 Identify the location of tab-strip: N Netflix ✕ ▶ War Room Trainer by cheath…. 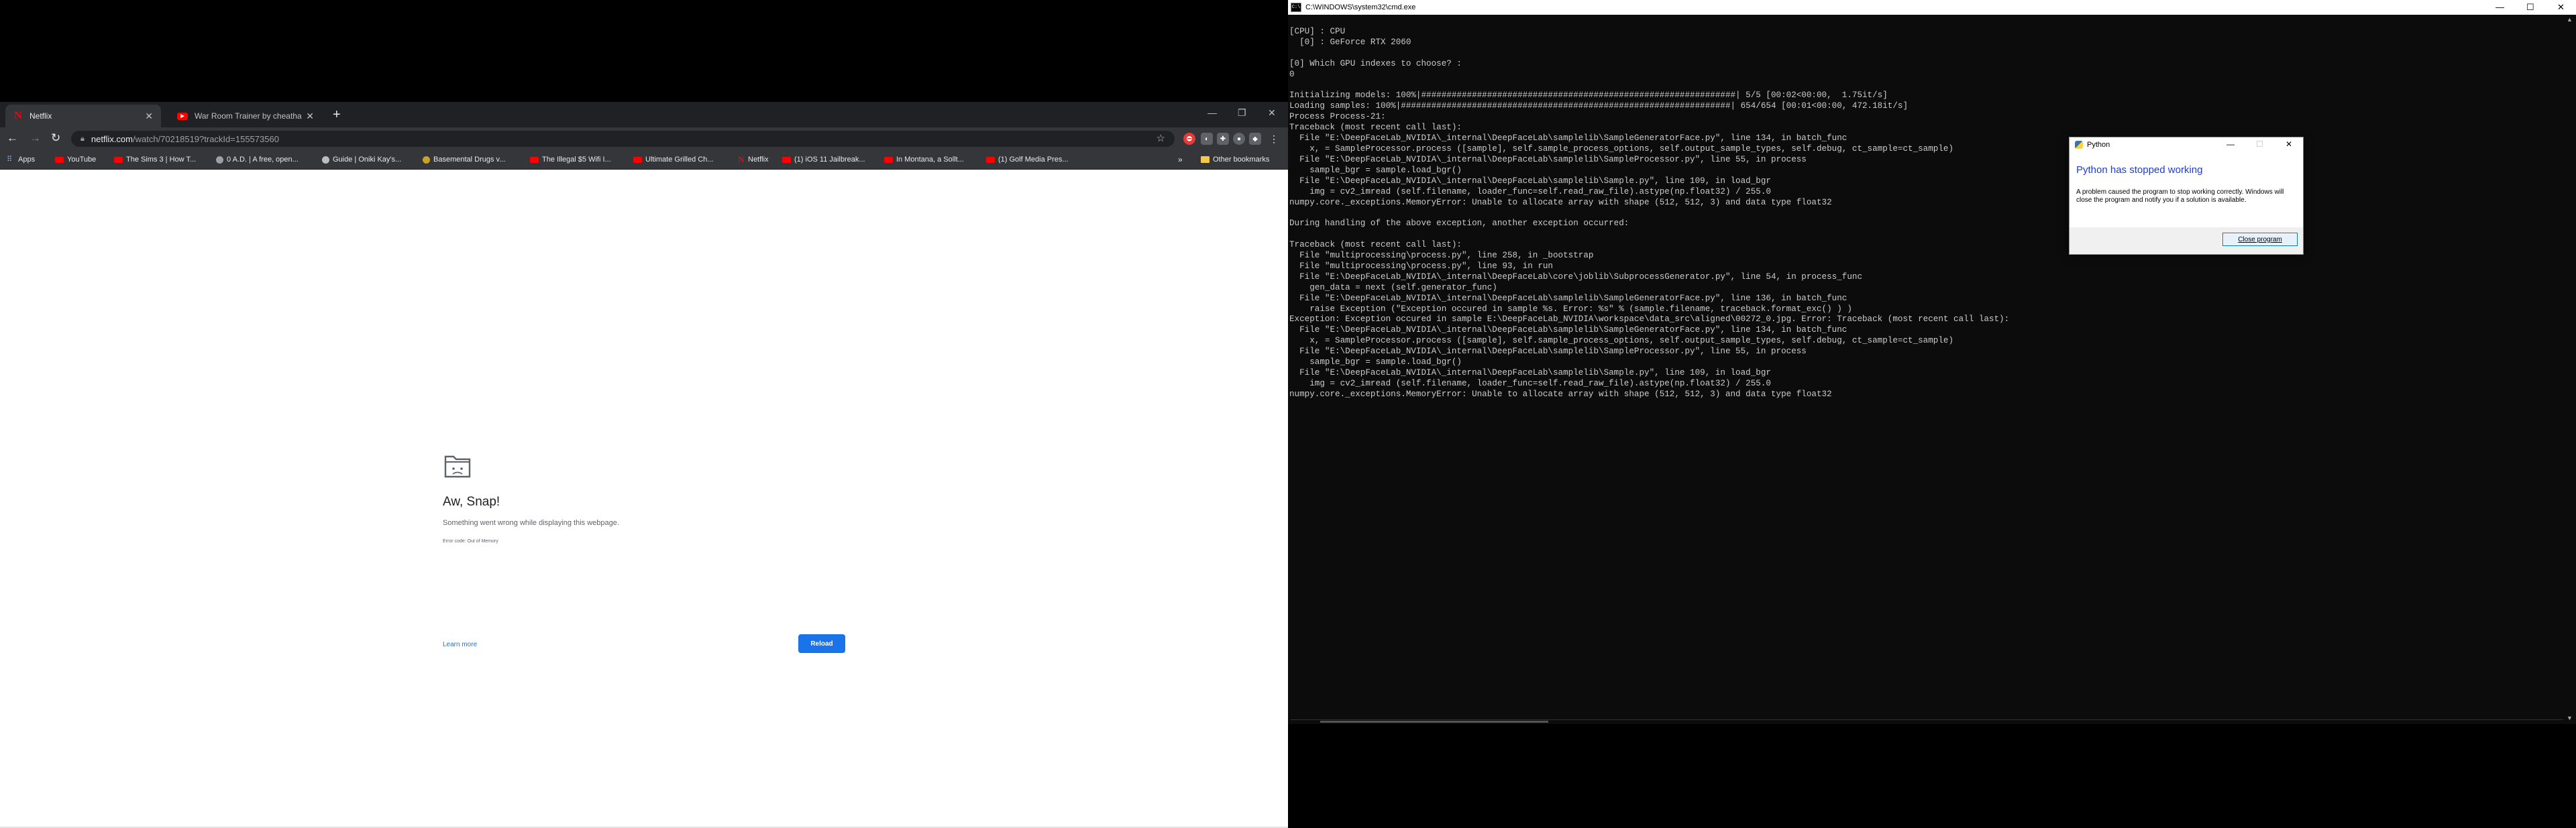
(644, 114).